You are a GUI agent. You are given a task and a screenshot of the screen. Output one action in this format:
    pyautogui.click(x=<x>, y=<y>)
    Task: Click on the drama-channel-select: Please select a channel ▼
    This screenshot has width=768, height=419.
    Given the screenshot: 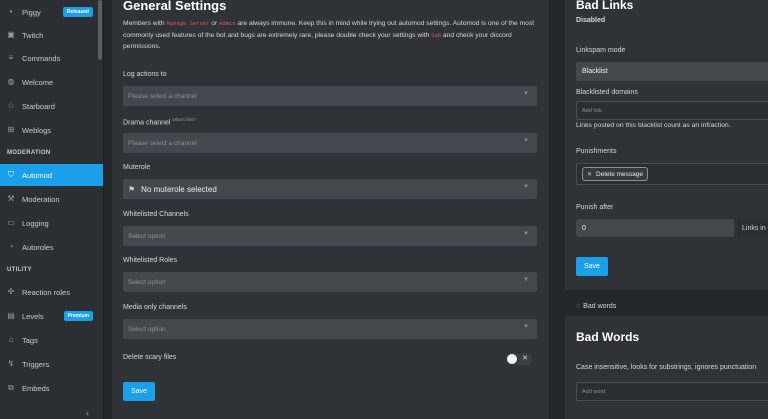 What is the action you would take?
    pyautogui.click(x=330, y=143)
    